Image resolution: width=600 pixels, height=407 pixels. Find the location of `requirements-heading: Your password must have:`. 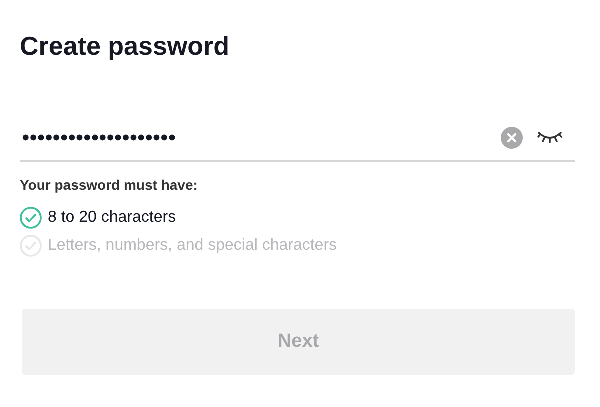

requirements-heading: Your password must have: is located at coordinates (109, 185).